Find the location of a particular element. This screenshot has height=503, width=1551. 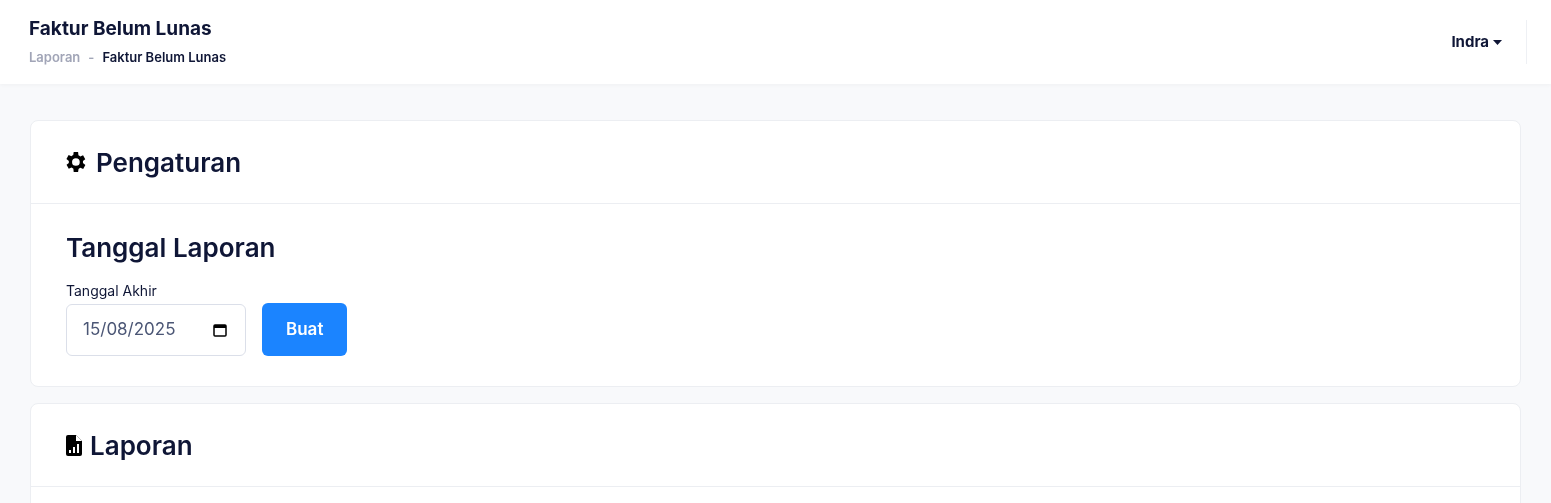

card-title: Pengaturan is located at coordinates (169, 162).